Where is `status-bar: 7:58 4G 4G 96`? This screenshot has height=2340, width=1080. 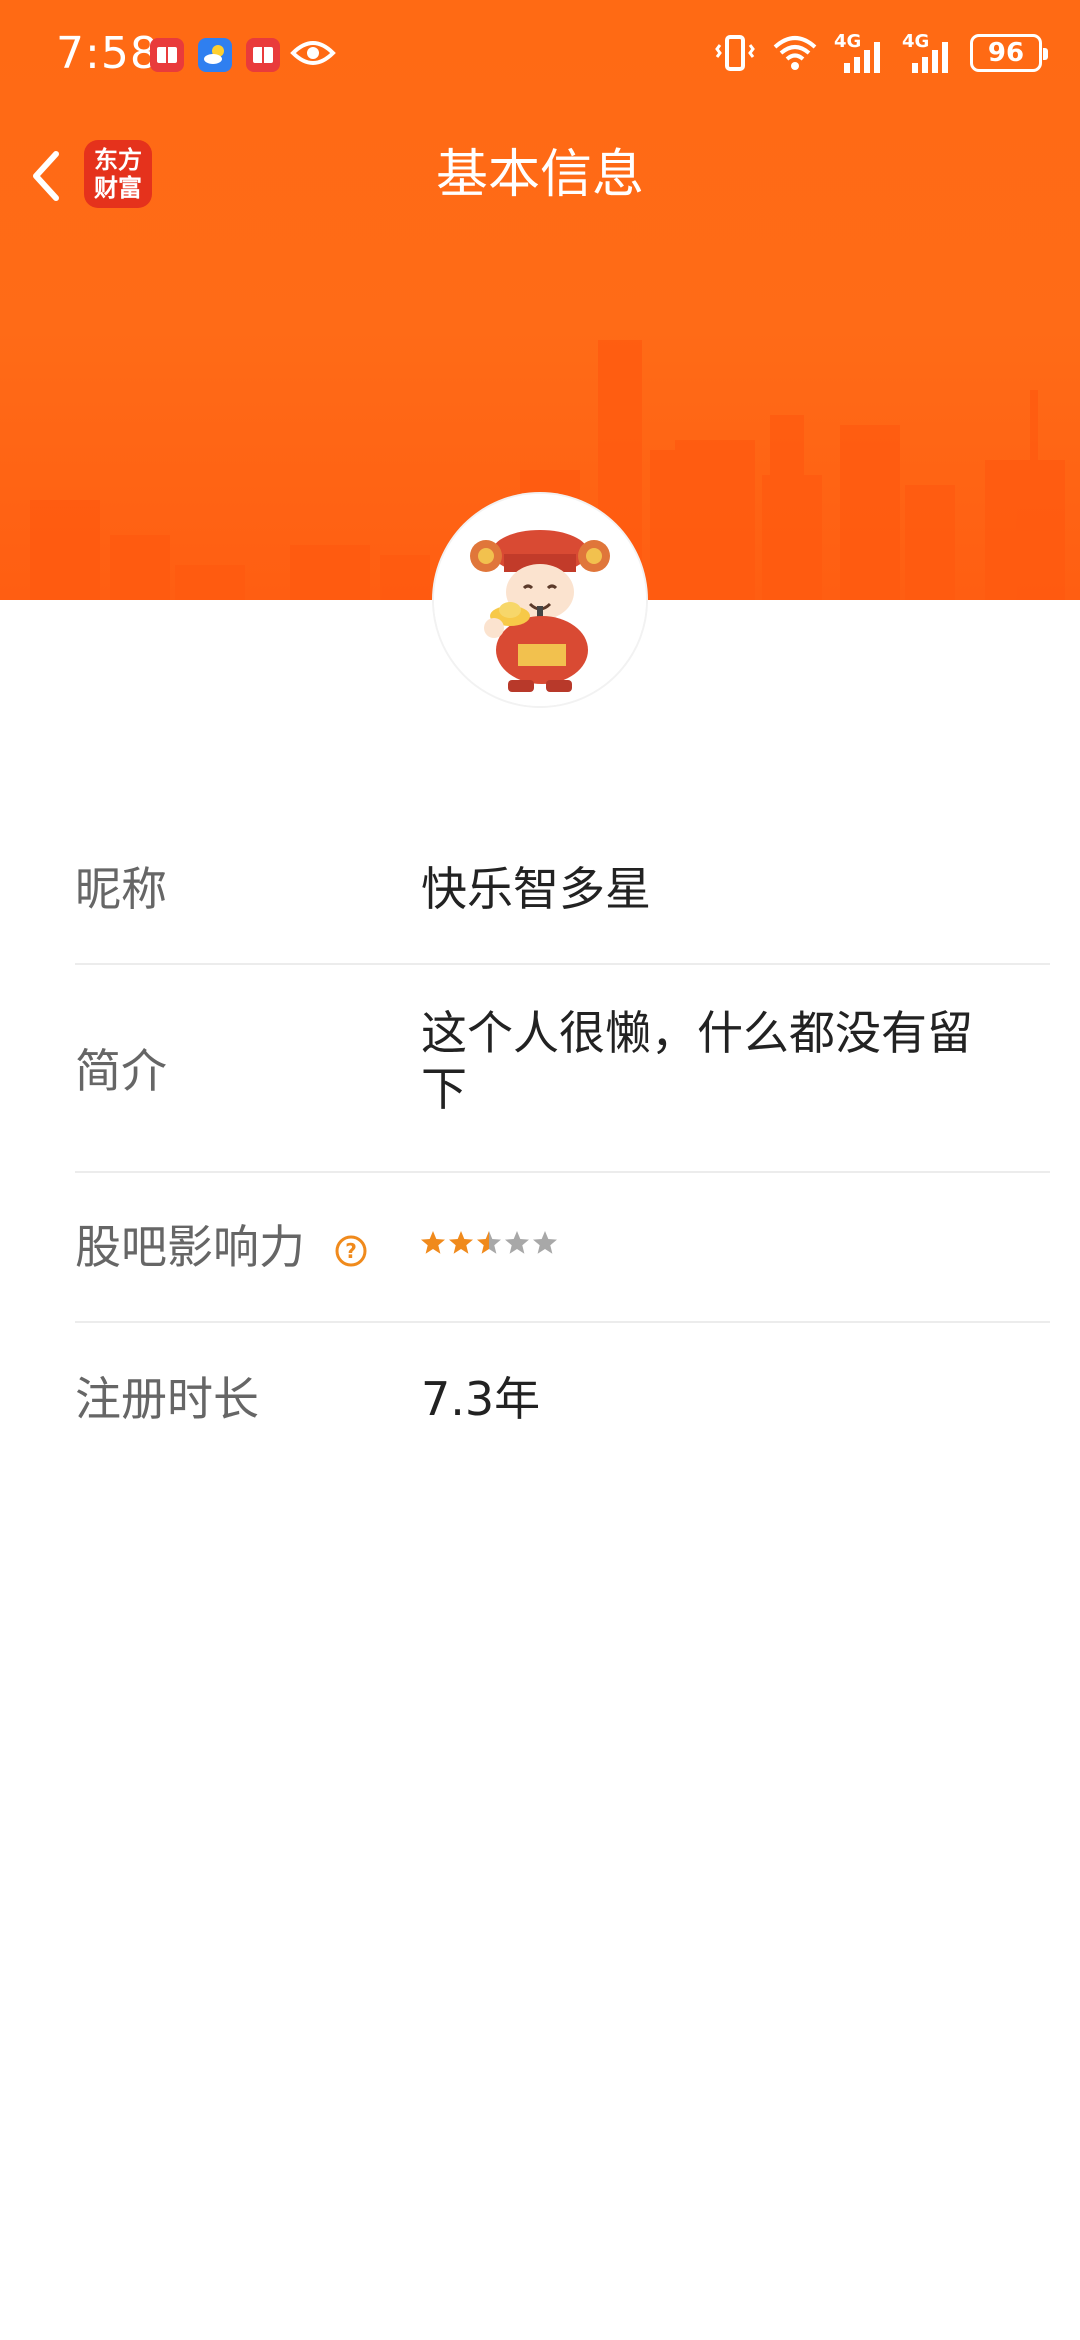
status-bar: 7:58 4G 4G 96 is located at coordinates (540, 54).